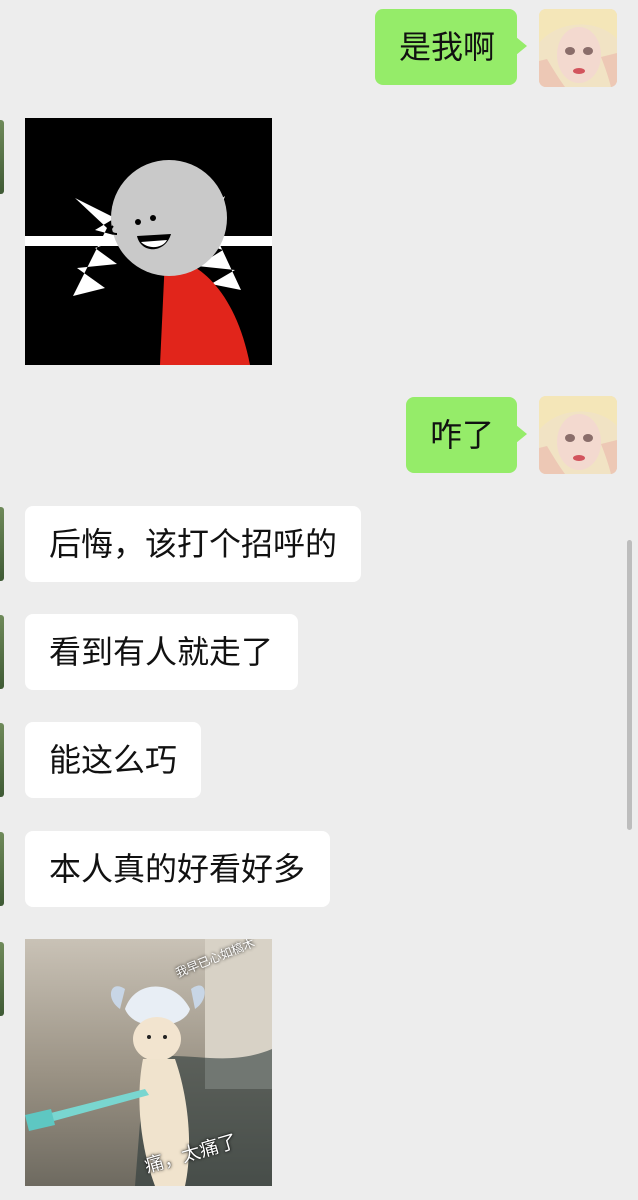 The image size is (638, 1200). What do you see at coordinates (466, 435) in the screenshot?
I see `my-message-bubble: 咋了` at bounding box center [466, 435].